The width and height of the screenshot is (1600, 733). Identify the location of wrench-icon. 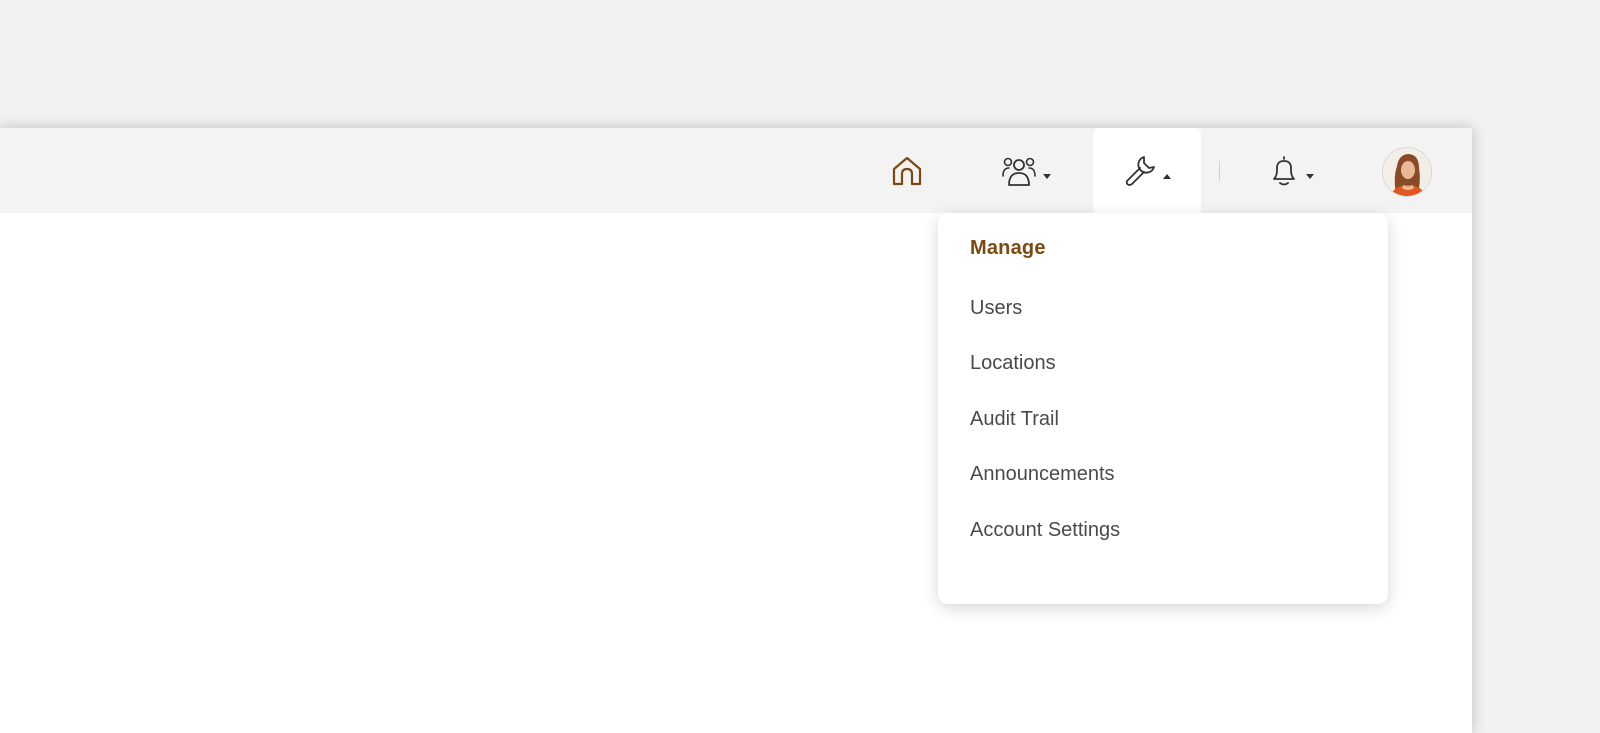
(1140, 170).